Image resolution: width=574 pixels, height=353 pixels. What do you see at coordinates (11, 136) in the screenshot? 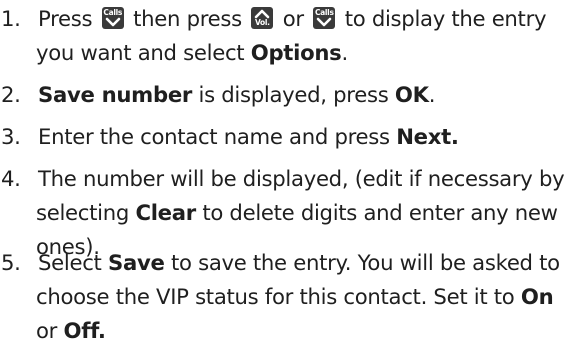
I see `step-number: 3.` at bounding box center [11, 136].